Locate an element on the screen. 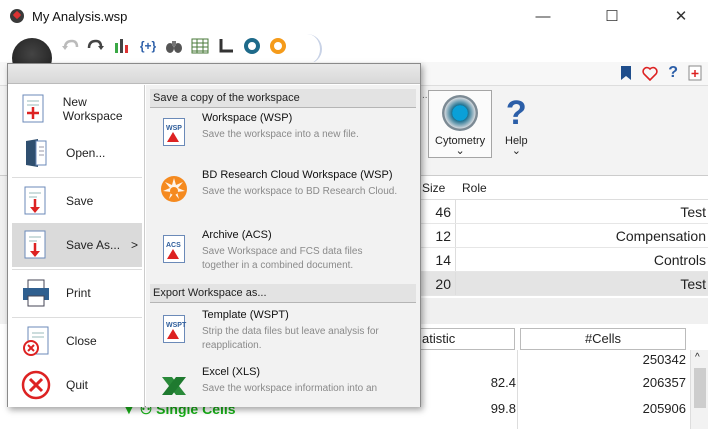 The image size is (708, 429). cells-header: #Cells is located at coordinates (603, 339).